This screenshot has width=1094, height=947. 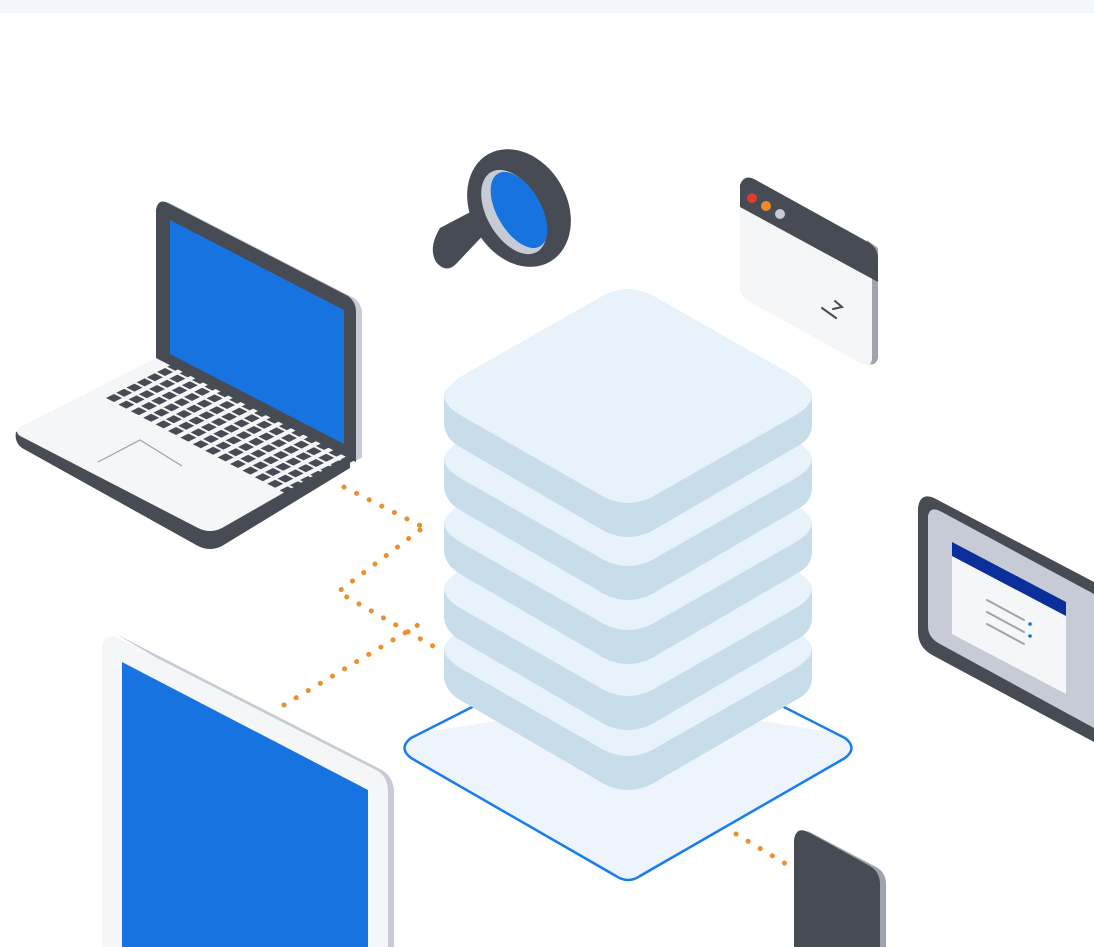 I want to click on phone-icon, so click(x=840, y=888).